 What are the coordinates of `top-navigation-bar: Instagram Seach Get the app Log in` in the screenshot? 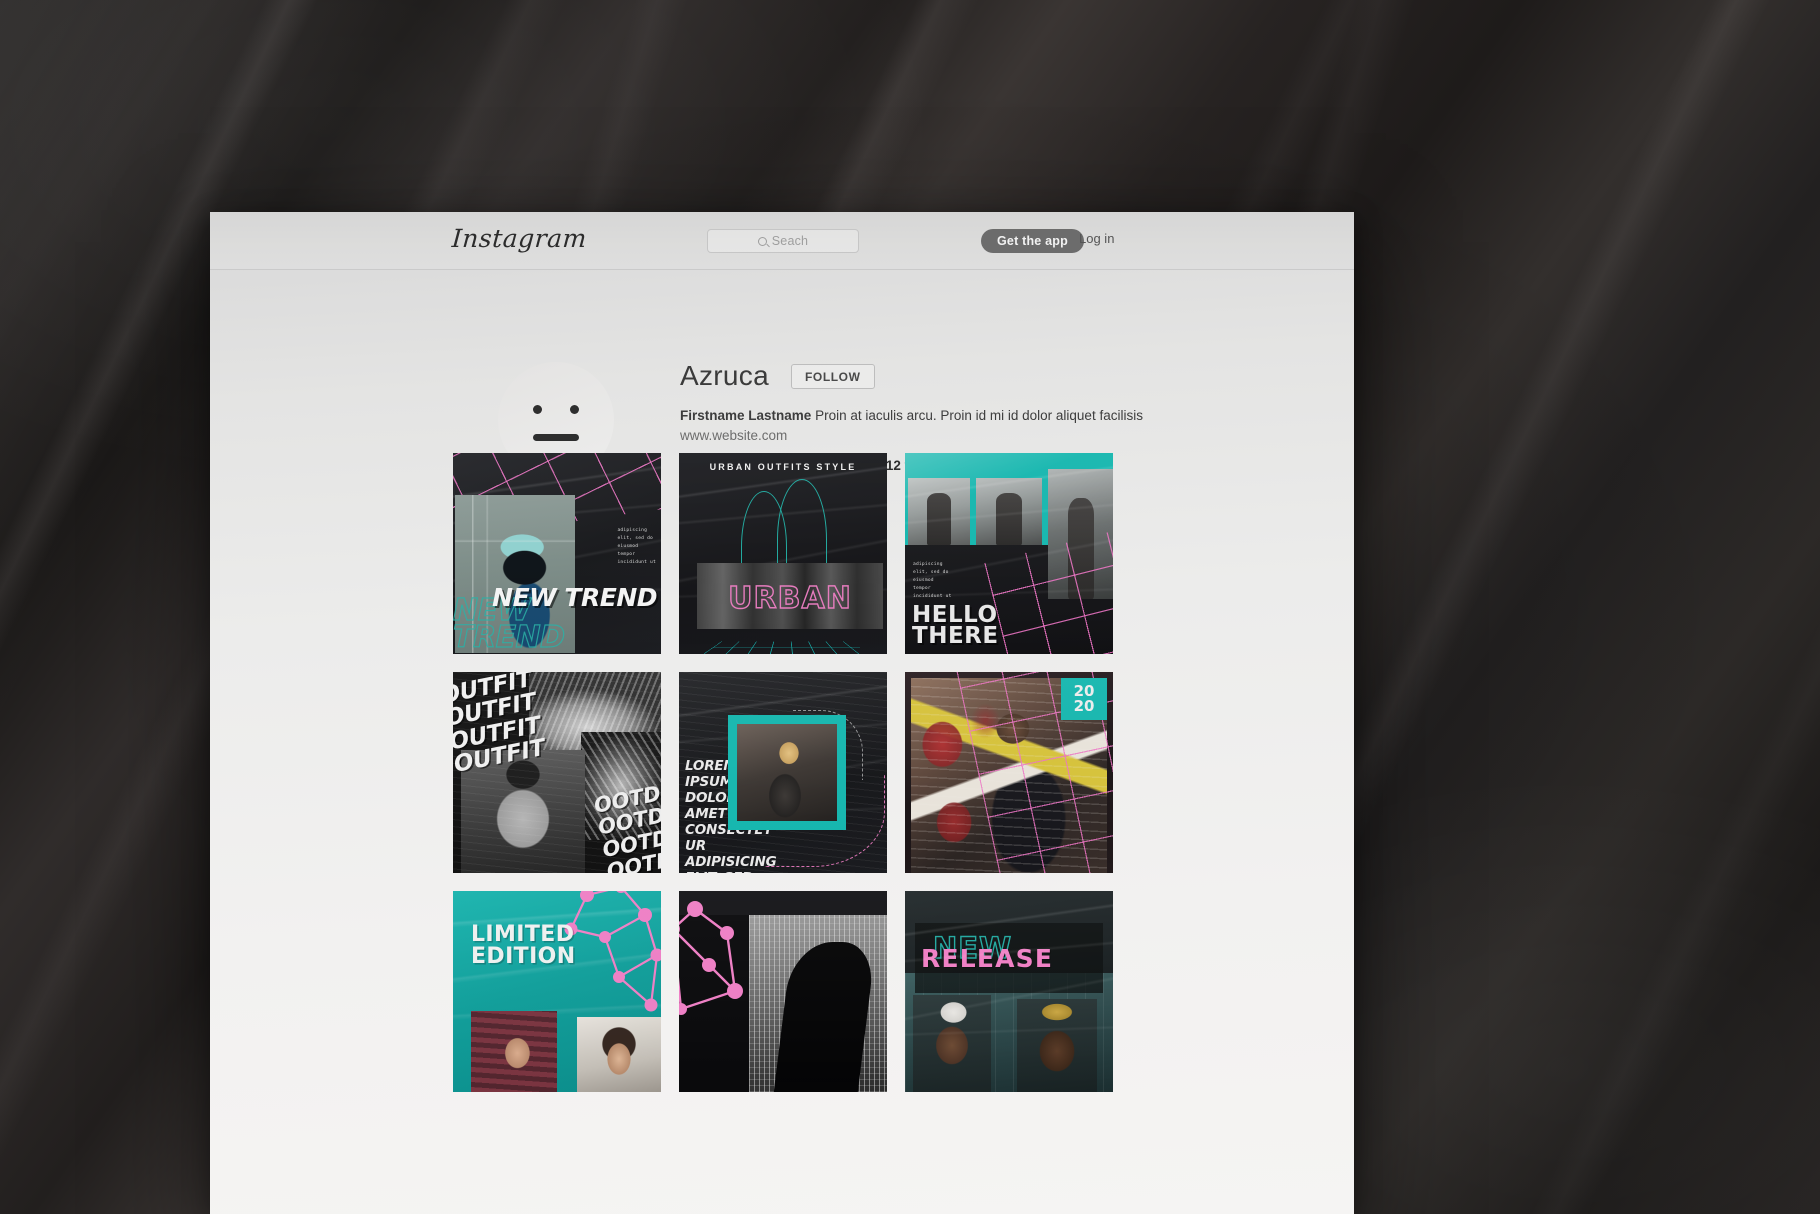 It's located at (782, 241).